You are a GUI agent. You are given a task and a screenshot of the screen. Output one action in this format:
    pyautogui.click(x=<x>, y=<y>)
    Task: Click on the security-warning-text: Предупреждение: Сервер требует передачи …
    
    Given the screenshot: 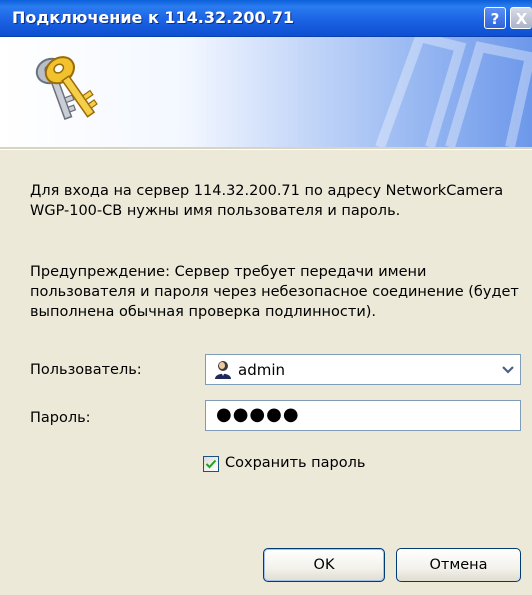 What is the action you would take?
    pyautogui.click(x=274, y=292)
    